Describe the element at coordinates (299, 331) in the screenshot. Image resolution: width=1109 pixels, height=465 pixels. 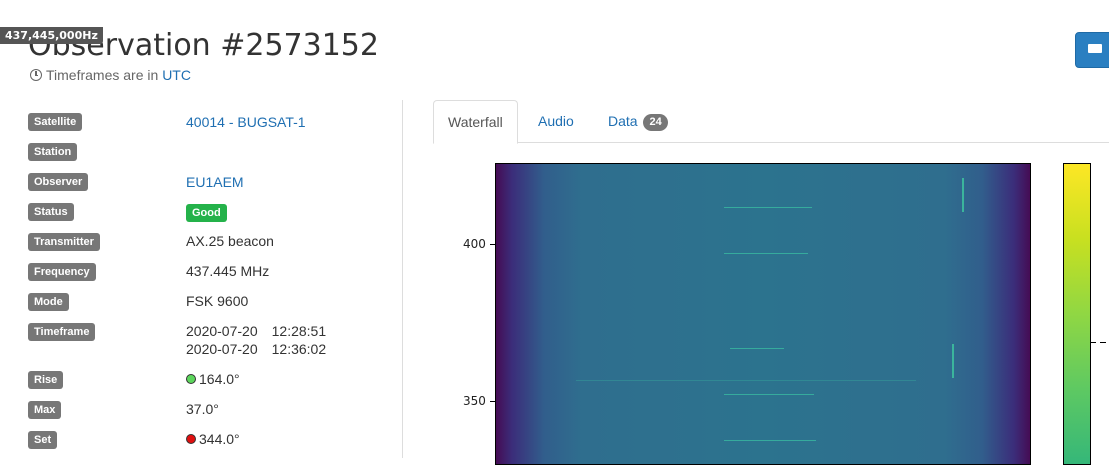
I see `timeframe-start-time: 12:28:51` at that location.